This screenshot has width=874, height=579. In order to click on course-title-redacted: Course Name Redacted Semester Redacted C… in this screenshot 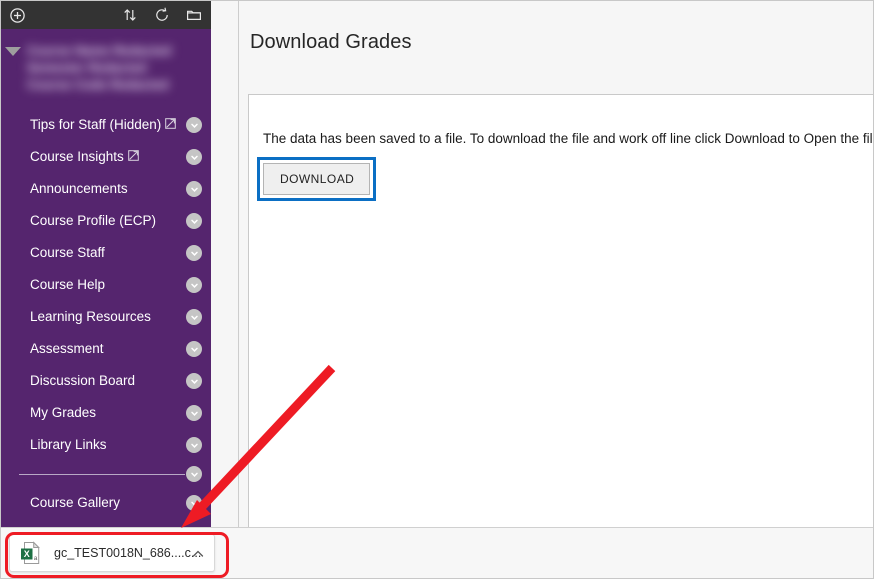, I will do `click(108, 69)`.